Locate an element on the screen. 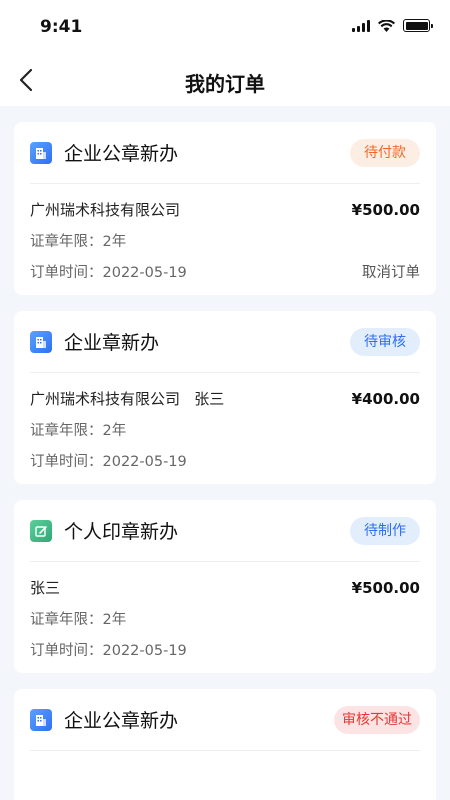 The width and height of the screenshot is (450, 800). page-title: 我的订单 is located at coordinates (225, 84).